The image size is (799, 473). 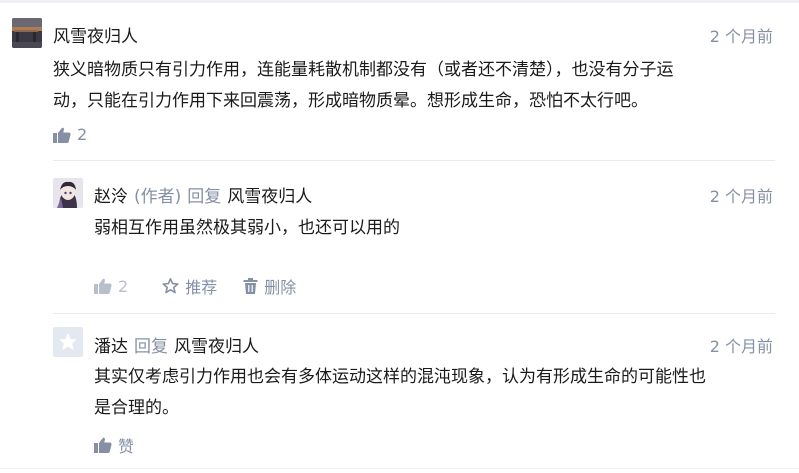 I want to click on author-line: 赵泠 (作者) 回复 风雪夜归人, so click(x=203, y=194).